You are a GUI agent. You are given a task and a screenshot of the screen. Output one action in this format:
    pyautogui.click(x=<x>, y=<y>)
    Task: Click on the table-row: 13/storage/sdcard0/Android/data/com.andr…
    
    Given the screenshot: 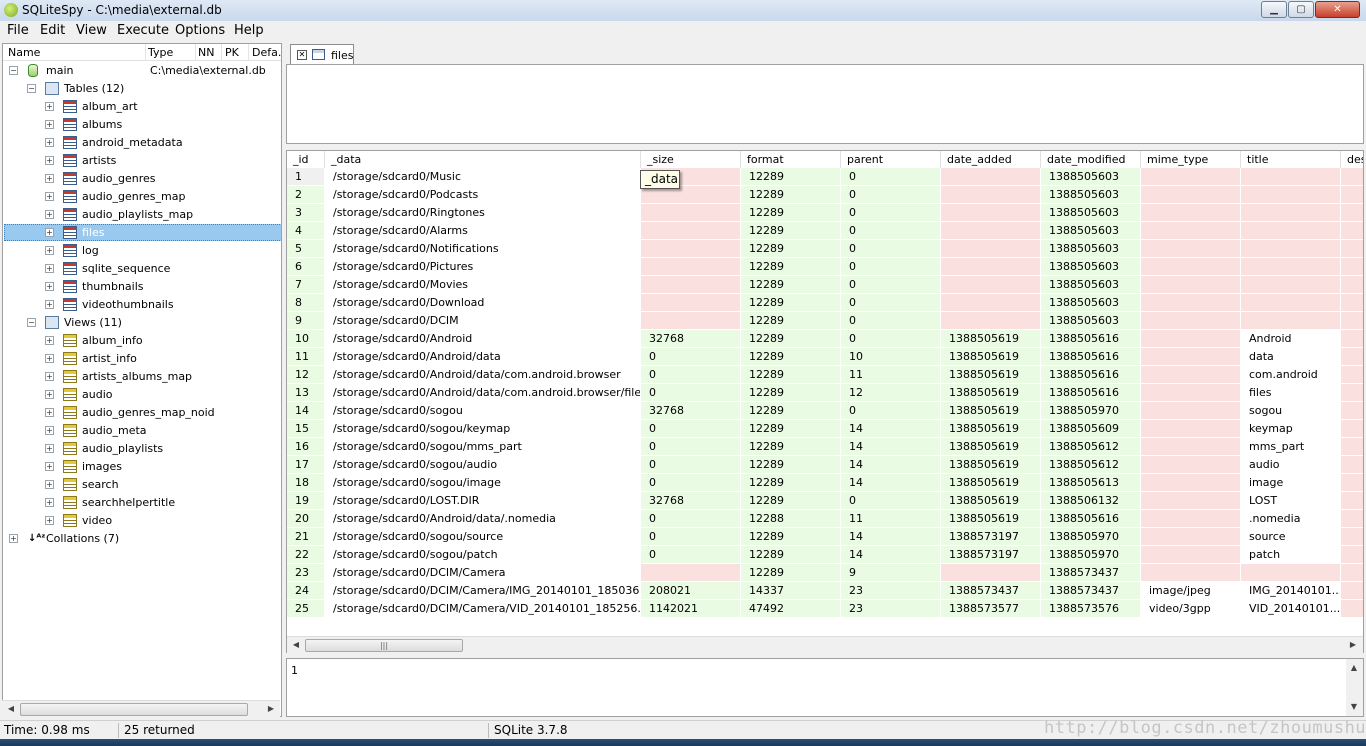 What is the action you would take?
    pyautogui.click(x=825, y=393)
    